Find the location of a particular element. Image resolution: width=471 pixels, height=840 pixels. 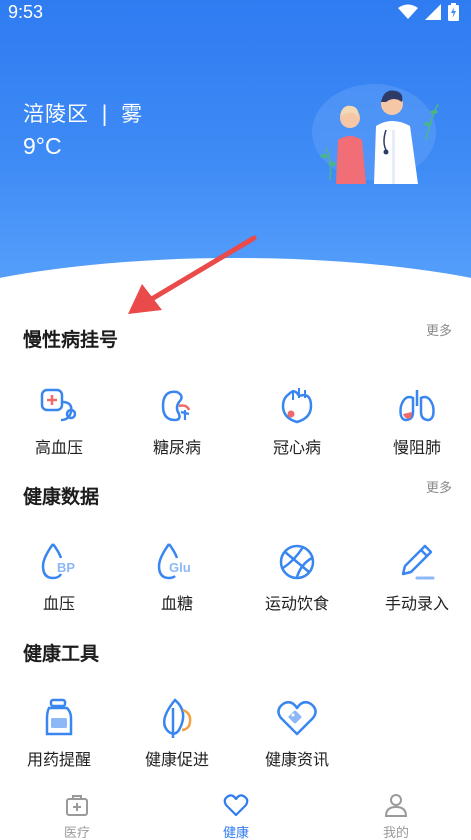

section-title-chronic-registration: 慢性病挂号 is located at coordinates (71, 342).